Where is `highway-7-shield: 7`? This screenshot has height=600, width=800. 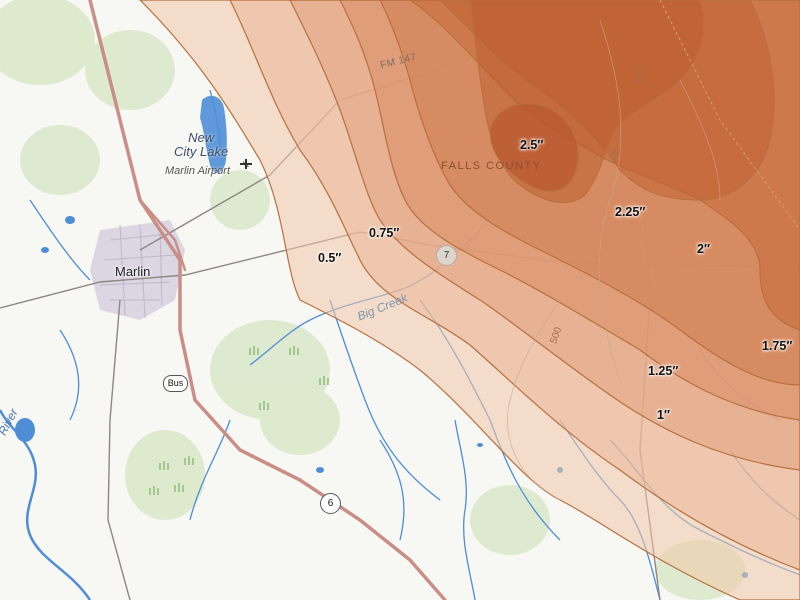 highway-7-shield: 7 is located at coordinates (446, 255).